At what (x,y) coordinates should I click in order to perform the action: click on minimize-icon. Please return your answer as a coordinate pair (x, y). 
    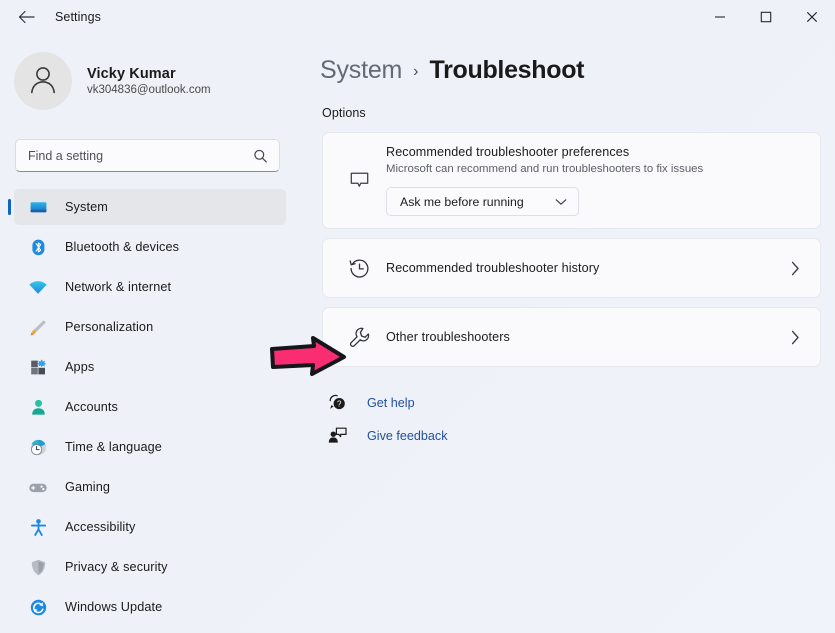
    Looking at the image, I should click on (720, 17).